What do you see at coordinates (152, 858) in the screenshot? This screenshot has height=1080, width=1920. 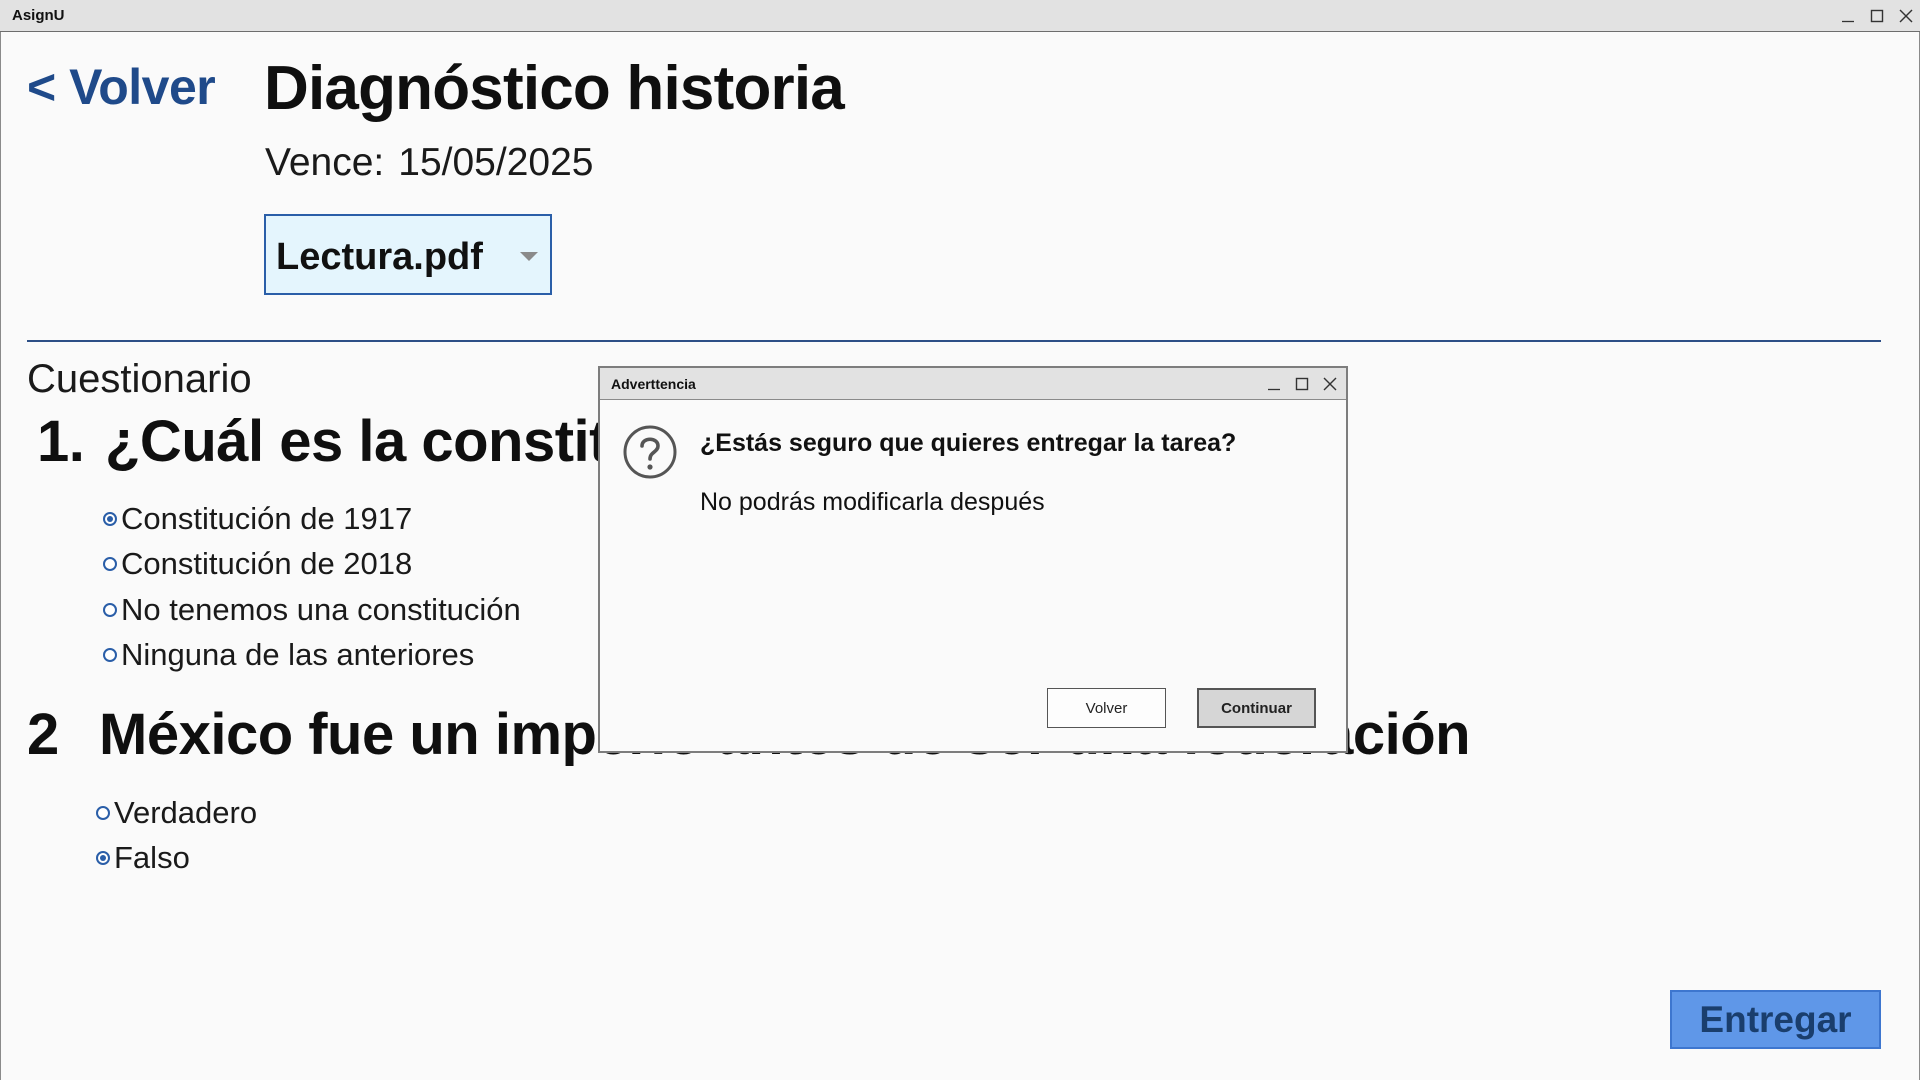 I see `option-label: Falso` at bounding box center [152, 858].